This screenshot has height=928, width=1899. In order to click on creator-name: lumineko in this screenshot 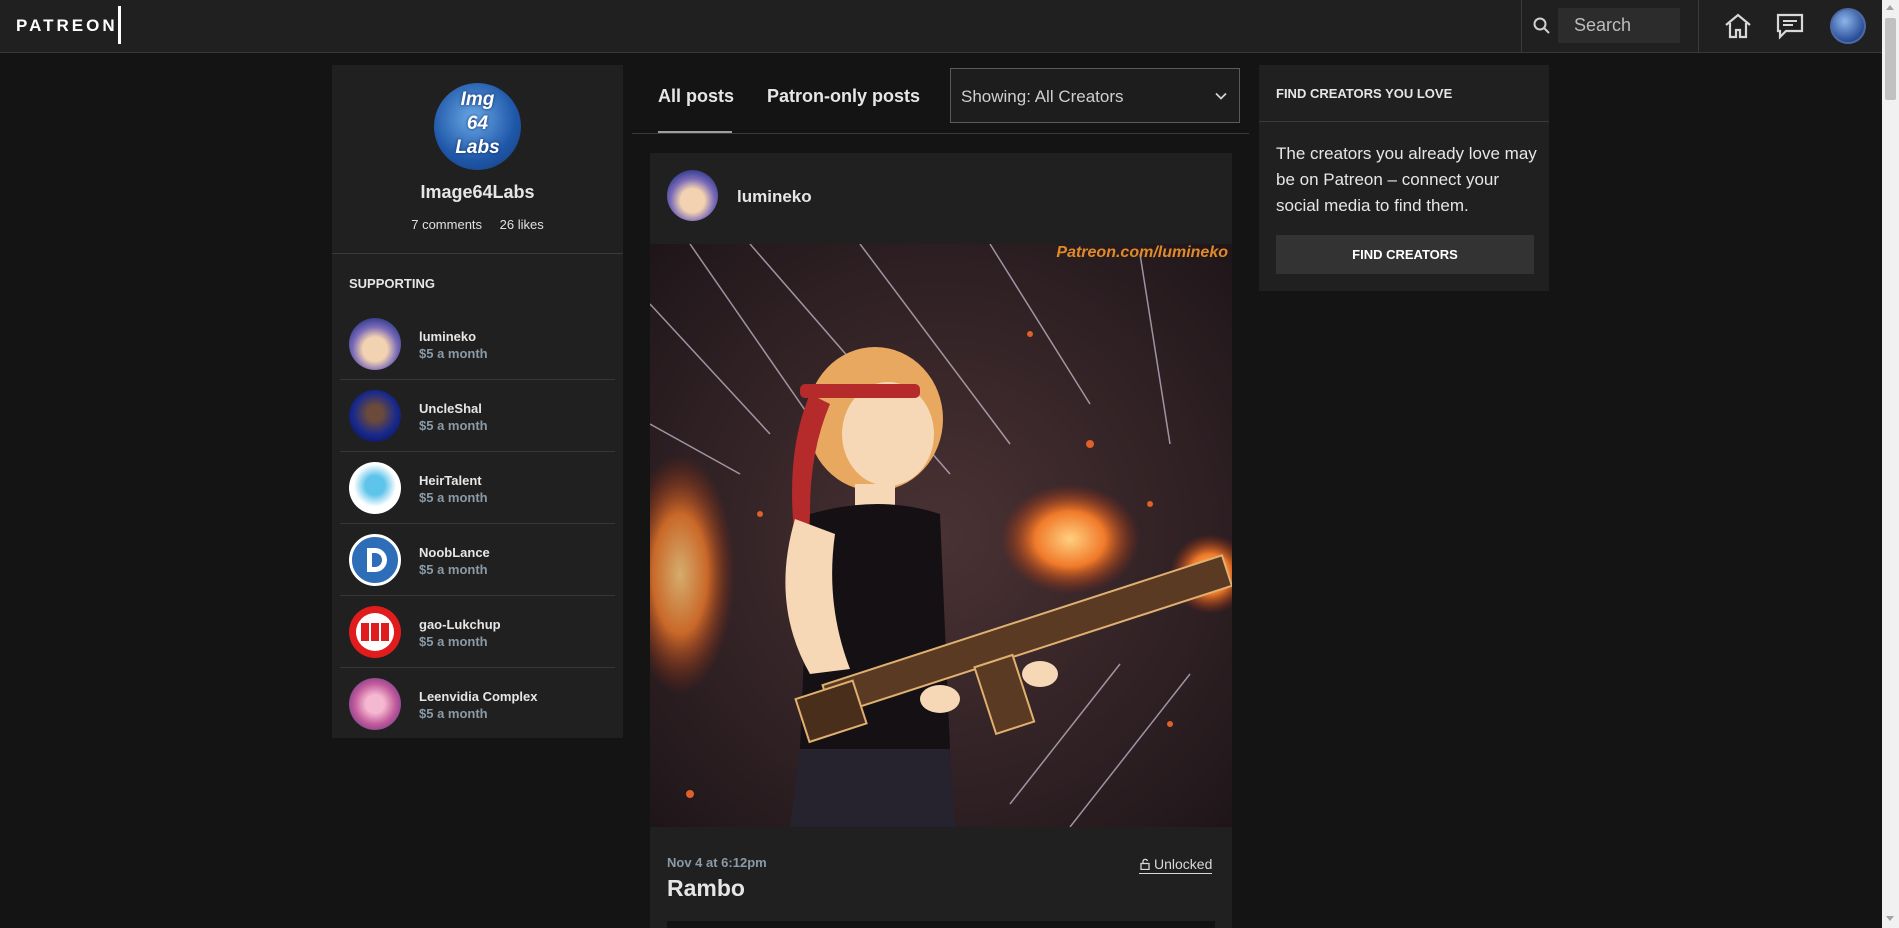, I will do `click(448, 336)`.